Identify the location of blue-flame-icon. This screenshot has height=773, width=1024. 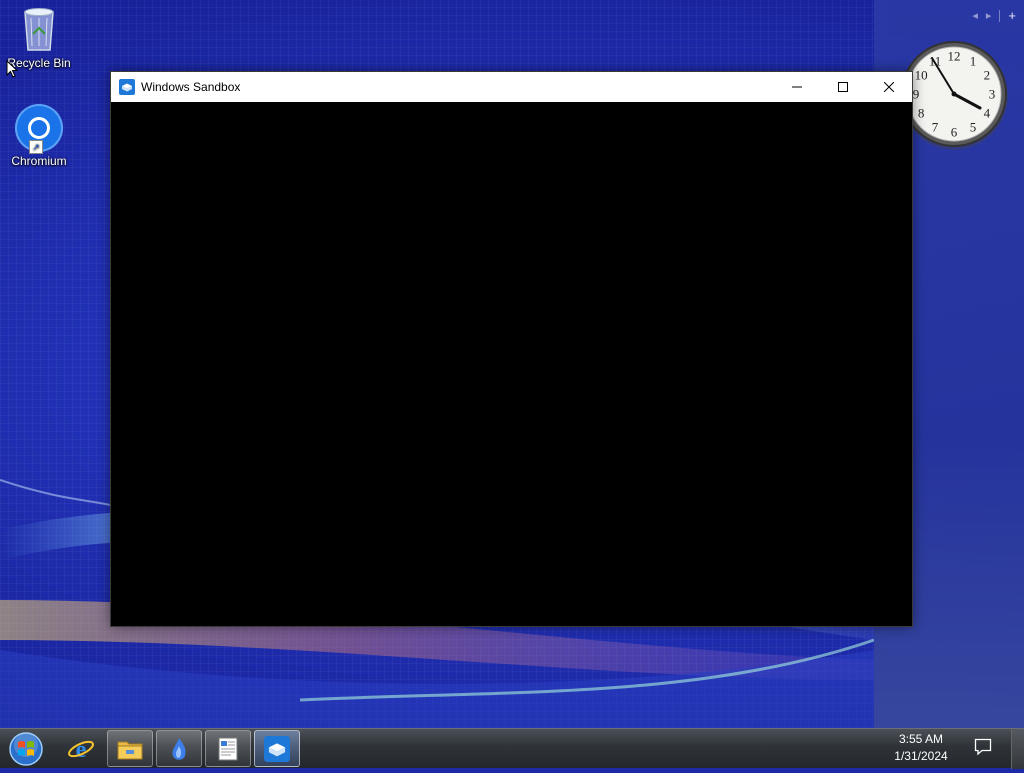
(179, 748).